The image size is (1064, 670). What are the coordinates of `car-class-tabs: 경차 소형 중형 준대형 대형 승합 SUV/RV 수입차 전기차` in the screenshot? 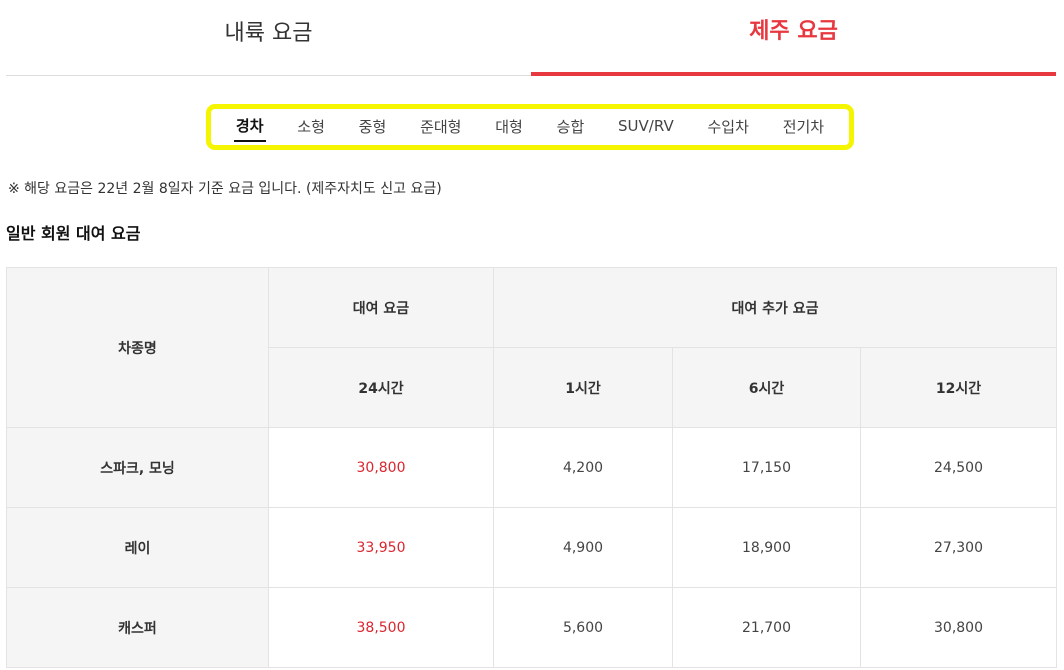 It's located at (530, 127).